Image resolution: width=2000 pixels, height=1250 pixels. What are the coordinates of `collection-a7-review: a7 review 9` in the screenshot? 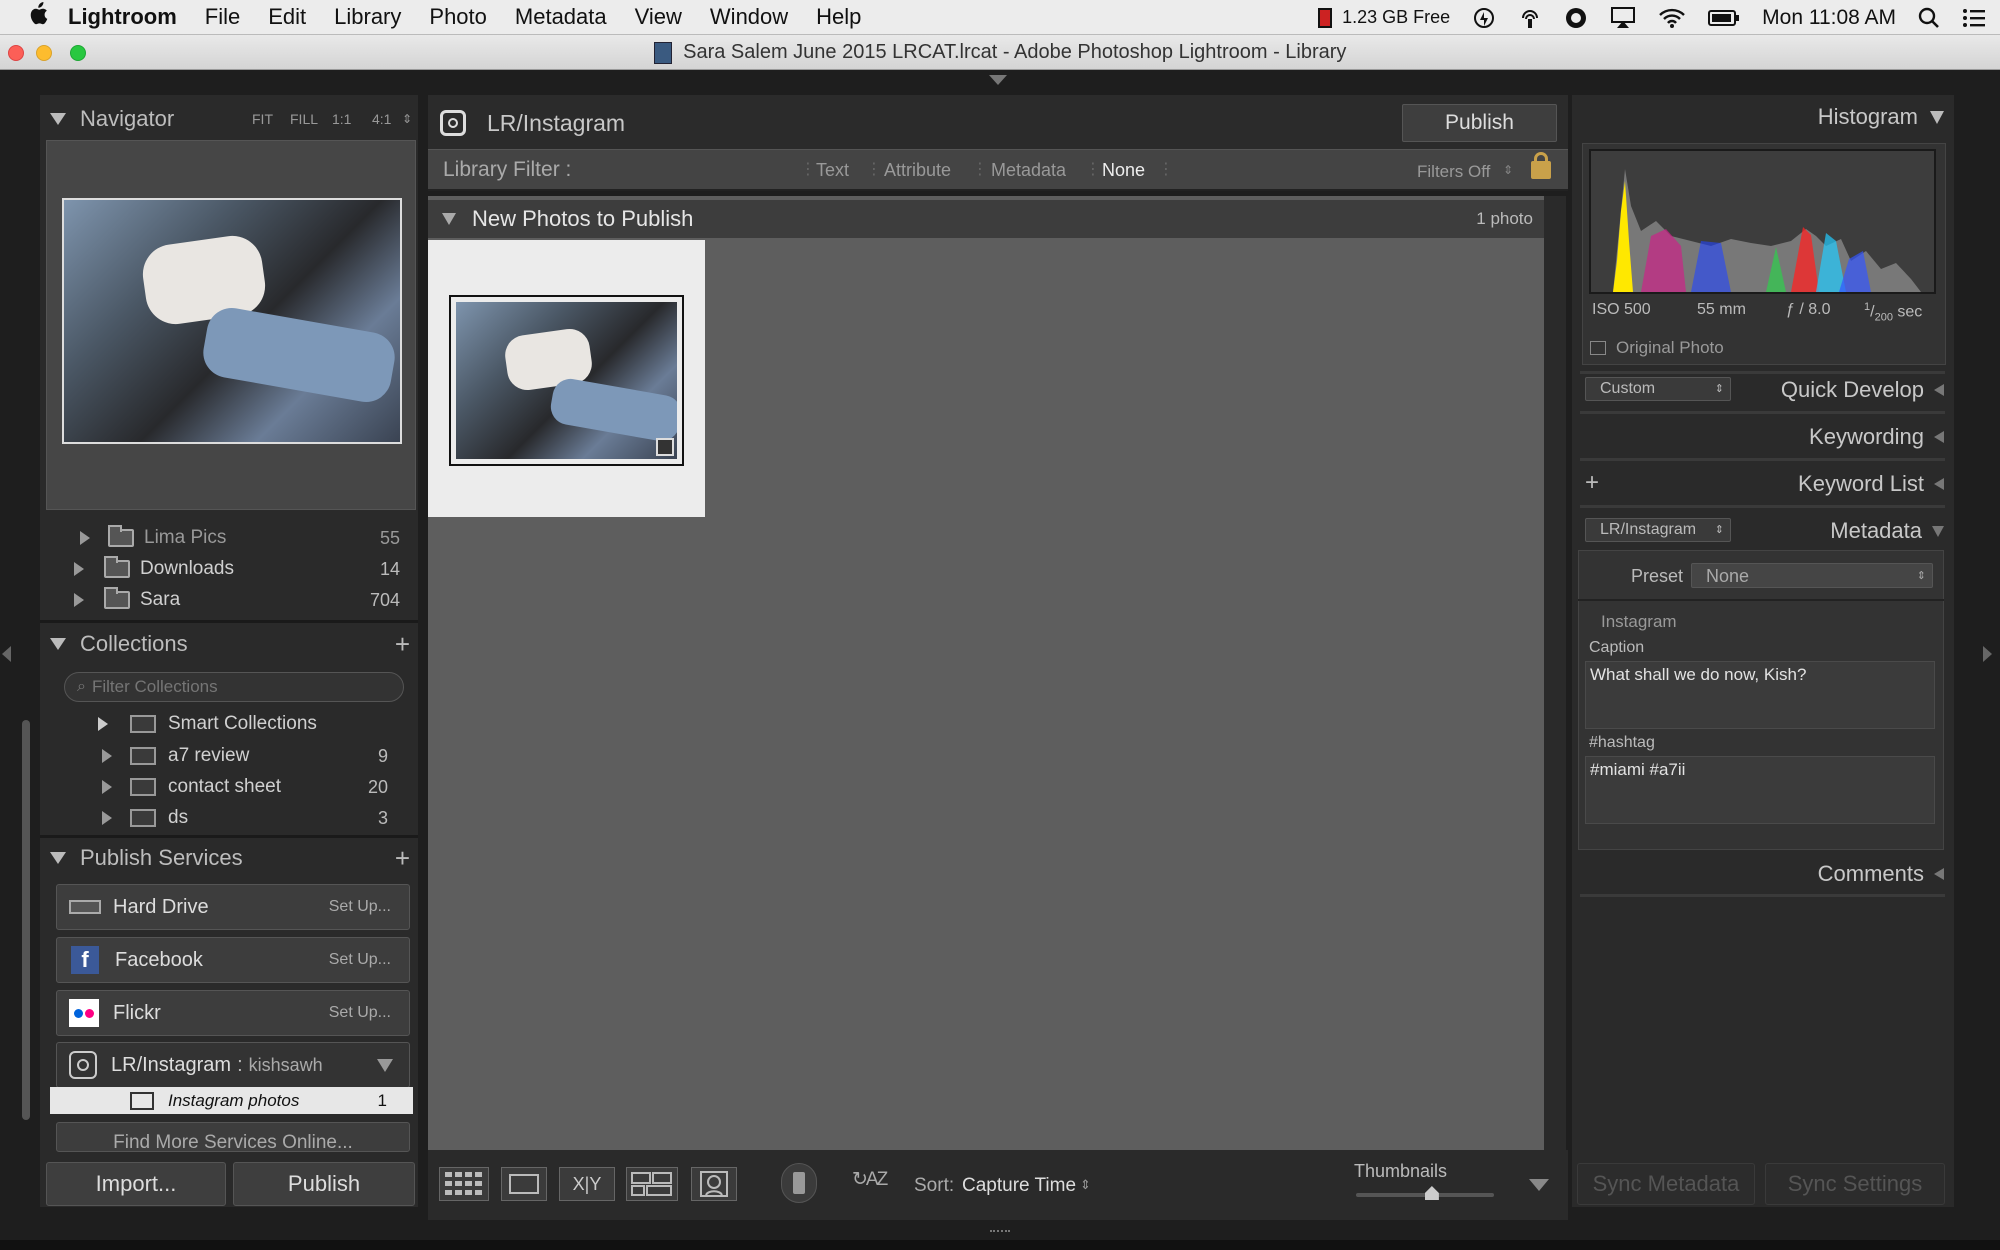 It's located at (251, 756).